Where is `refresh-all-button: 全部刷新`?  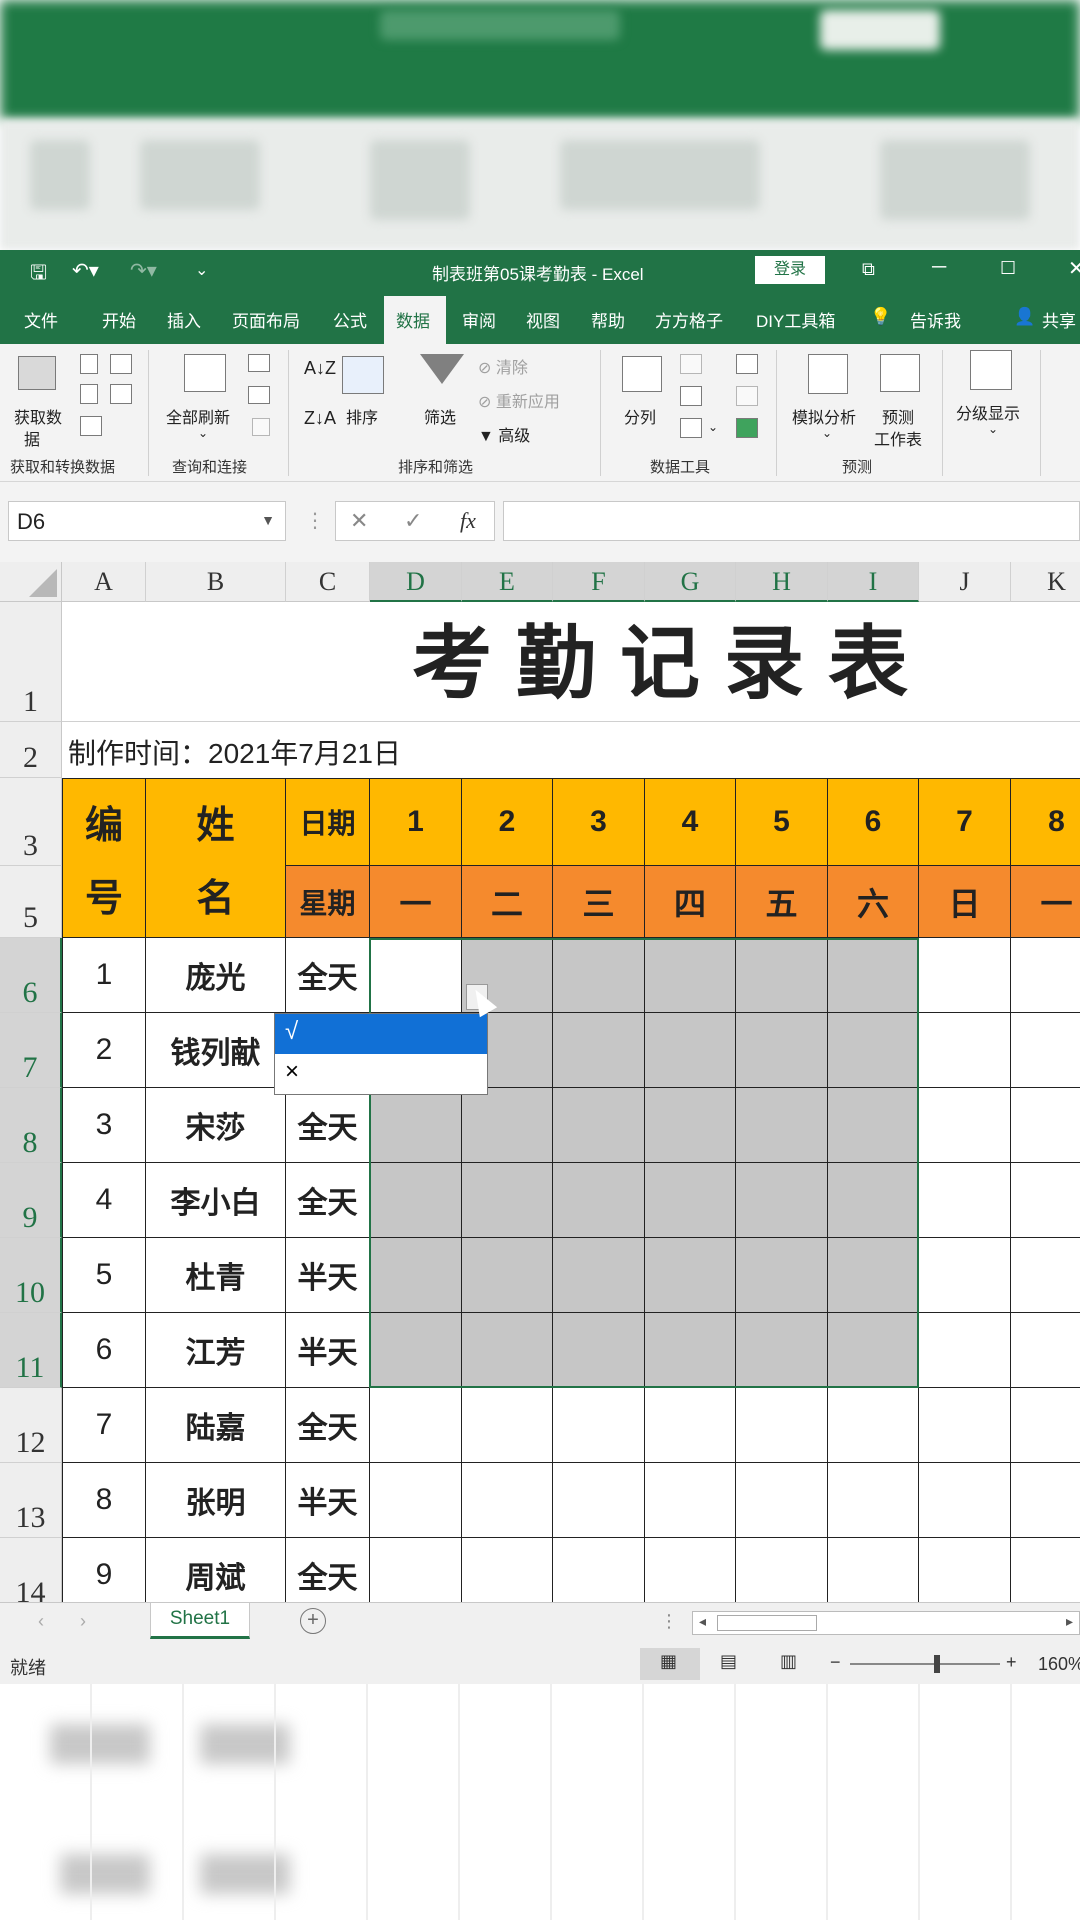 refresh-all-button: 全部刷新 is located at coordinates (198, 416).